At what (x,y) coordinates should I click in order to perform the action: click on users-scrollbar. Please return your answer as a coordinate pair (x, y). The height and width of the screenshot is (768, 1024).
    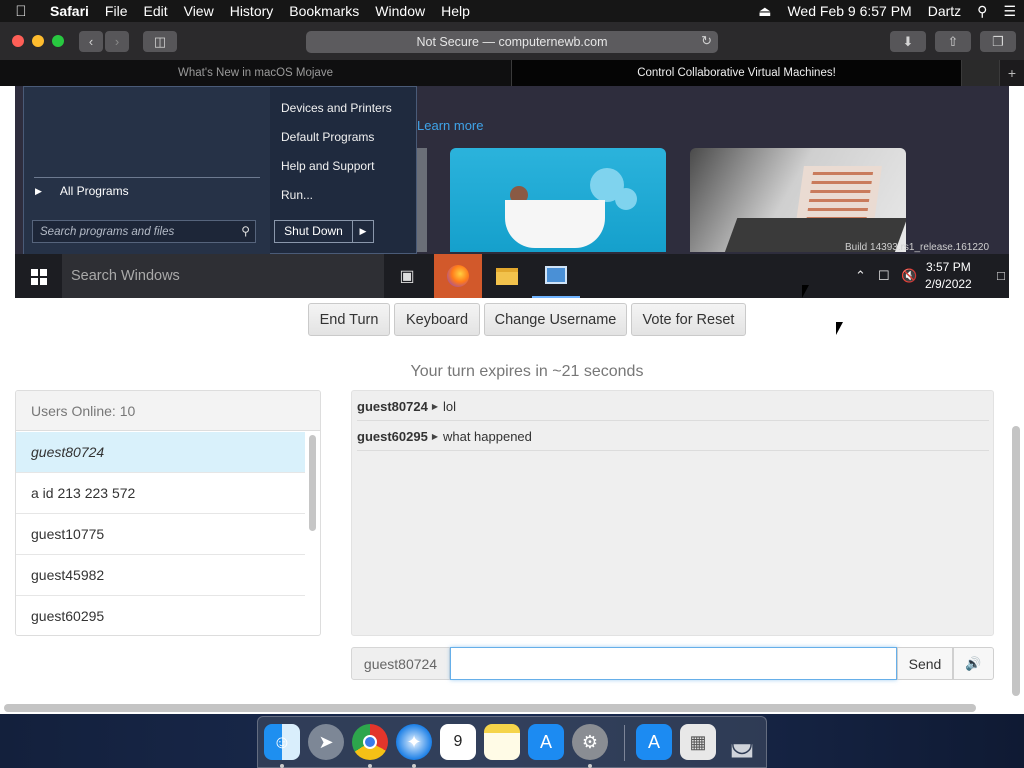
    Looking at the image, I should click on (312, 483).